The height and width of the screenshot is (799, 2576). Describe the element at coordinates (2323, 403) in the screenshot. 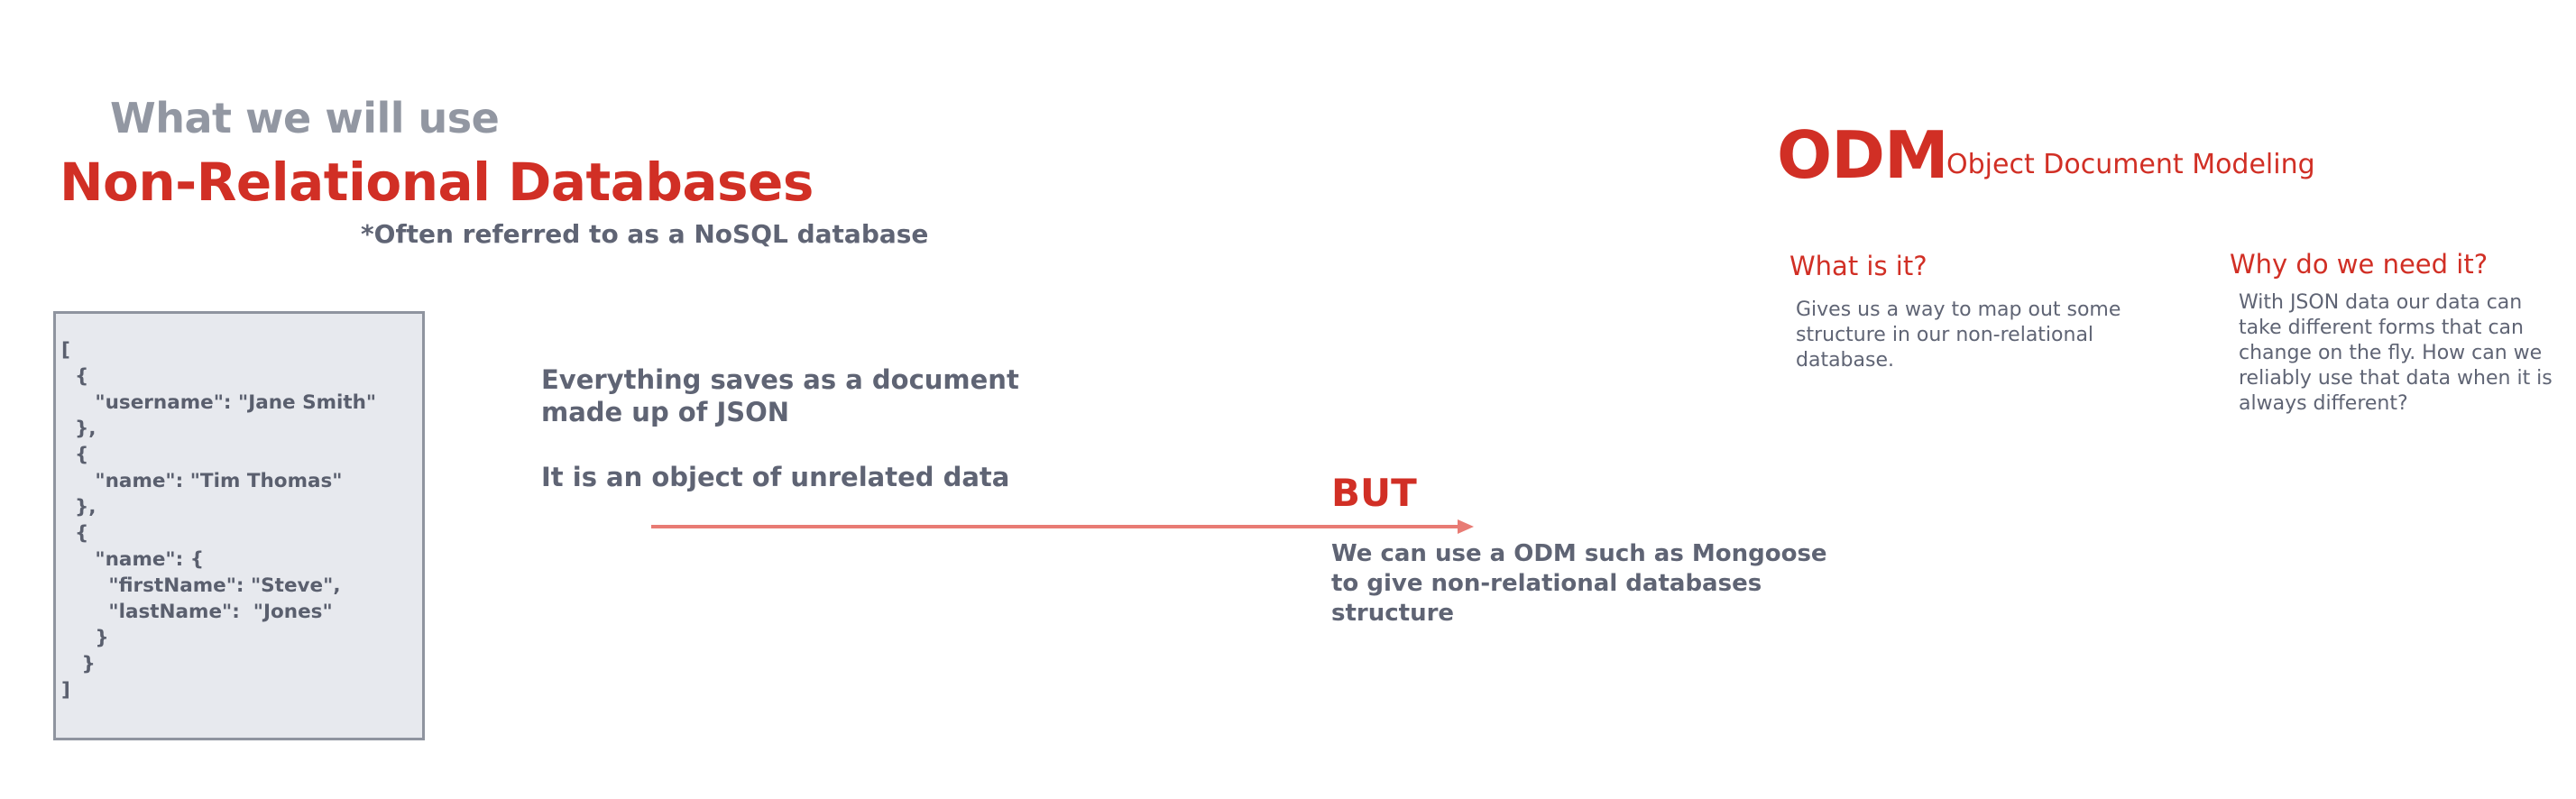

I see `why-need-it-line: always different?` at that location.